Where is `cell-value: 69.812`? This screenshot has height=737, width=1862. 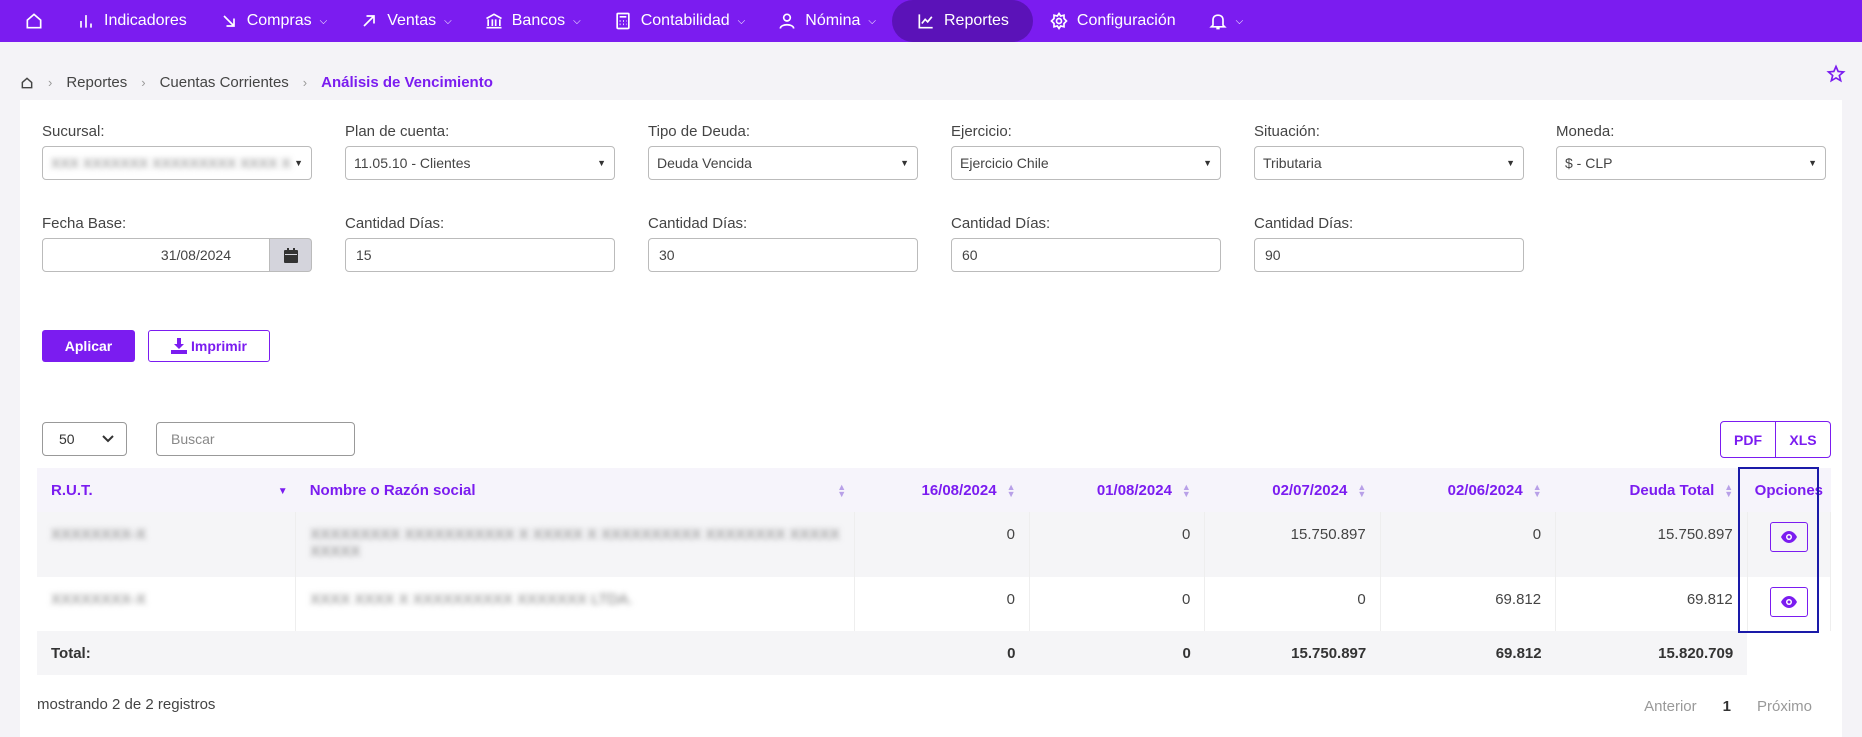
cell-value: 69.812 is located at coordinates (1468, 604).